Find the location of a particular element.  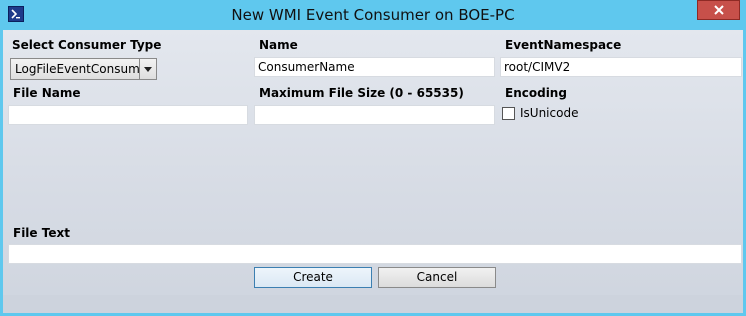

close-icon is located at coordinates (718, 10).